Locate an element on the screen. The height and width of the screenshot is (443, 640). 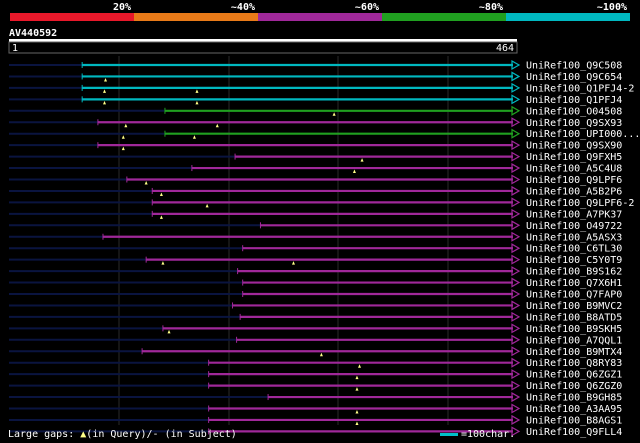
hit-label: UniRef100_Q6ZGZ1 is located at coordinates (574, 375).